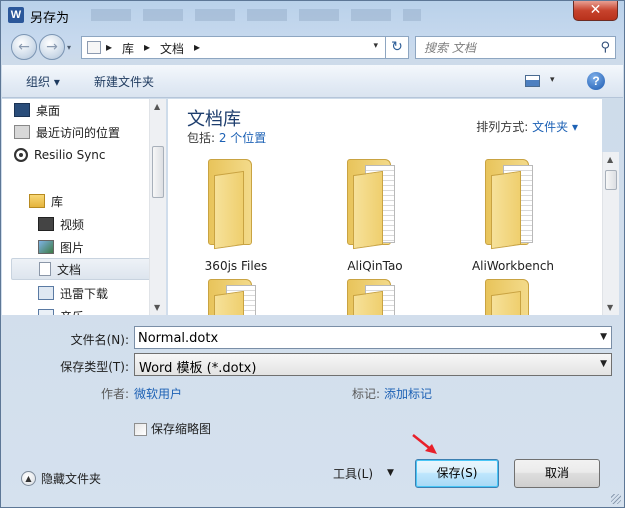 Image resolution: width=625 pixels, height=508 pixels. I want to click on tools-dropdown-icon: ▼, so click(390, 473).